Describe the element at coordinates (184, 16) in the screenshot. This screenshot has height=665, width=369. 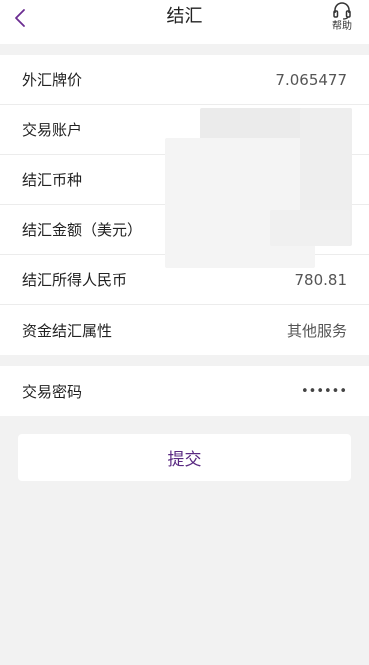
I see `page-title: 结汇` at that location.